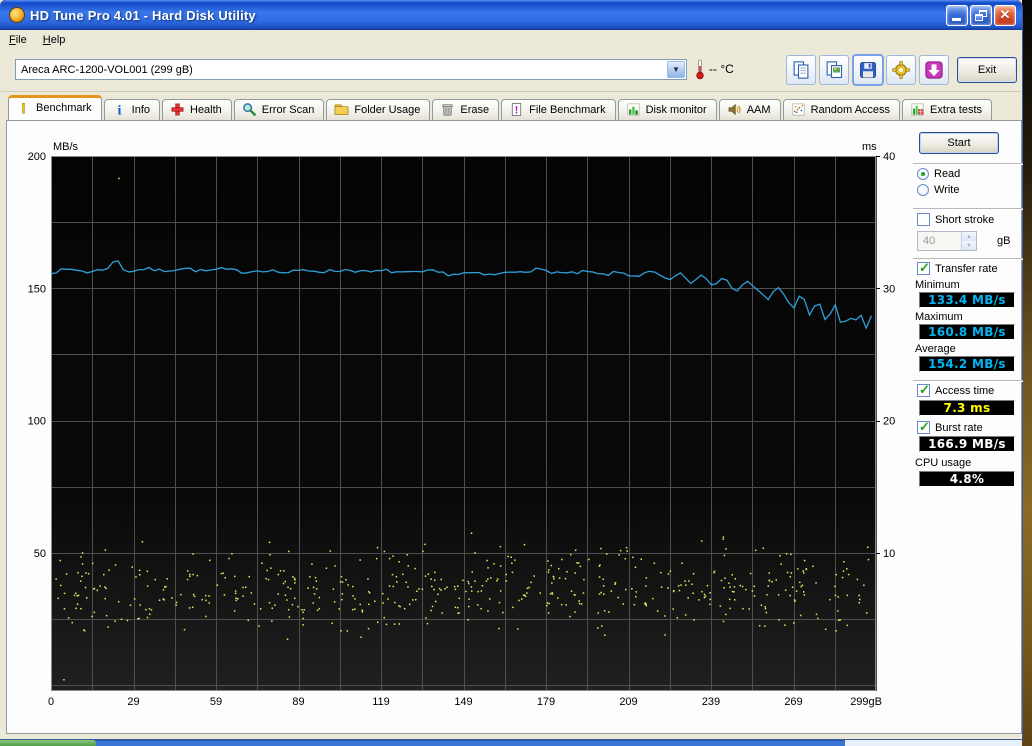 This screenshot has height=746, width=1032. I want to click on short-stroke-label: Short stroke, so click(965, 219).